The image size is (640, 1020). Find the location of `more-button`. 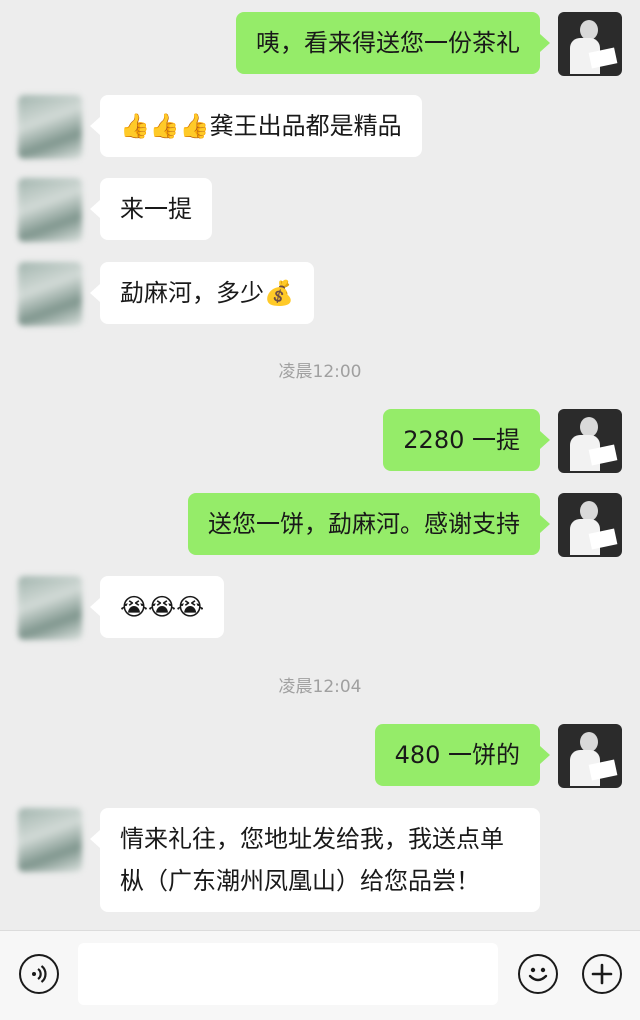

more-button is located at coordinates (602, 974).